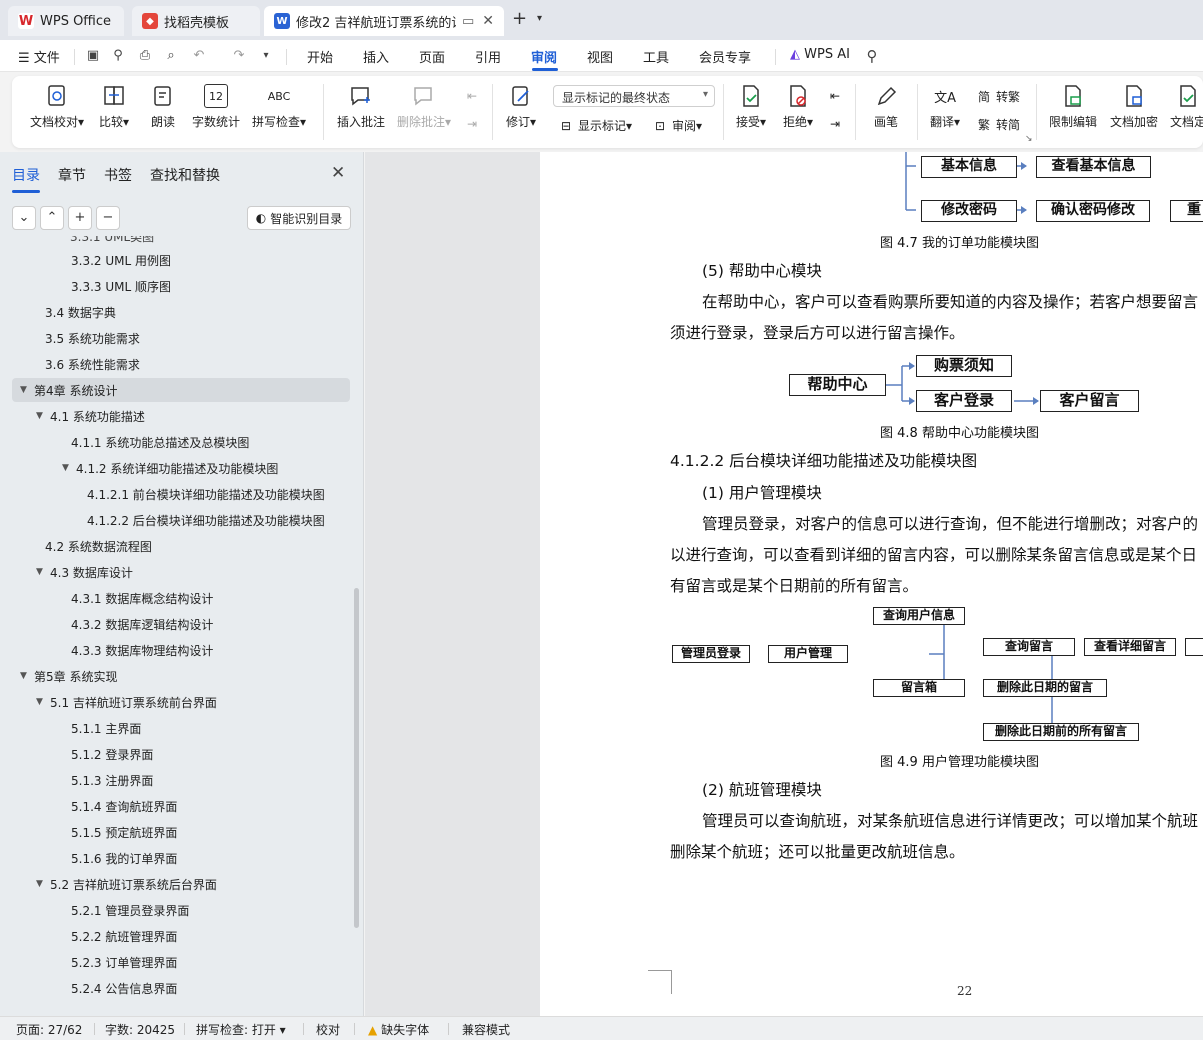 The height and width of the screenshot is (1040, 1203). Describe the element at coordinates (181, 962) in the screenshot. I see `toc-item: 5.2.3 订单管理界面` at that location.